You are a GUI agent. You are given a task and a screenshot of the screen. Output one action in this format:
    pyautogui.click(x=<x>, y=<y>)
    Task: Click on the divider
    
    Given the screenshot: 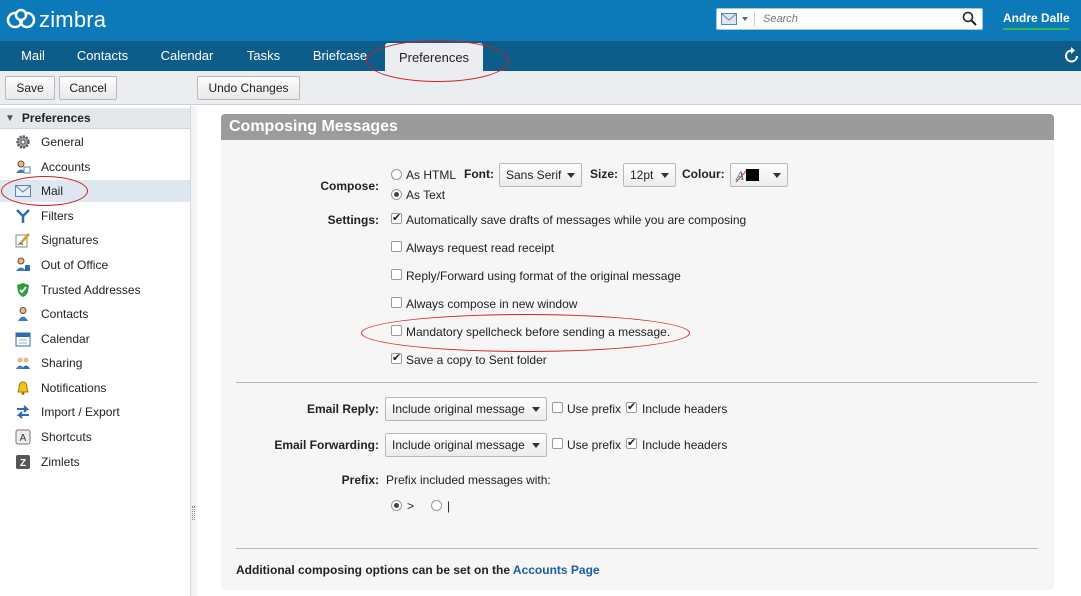 What is the action you would take?
    pyautogui.click(x=637, y=548)
    